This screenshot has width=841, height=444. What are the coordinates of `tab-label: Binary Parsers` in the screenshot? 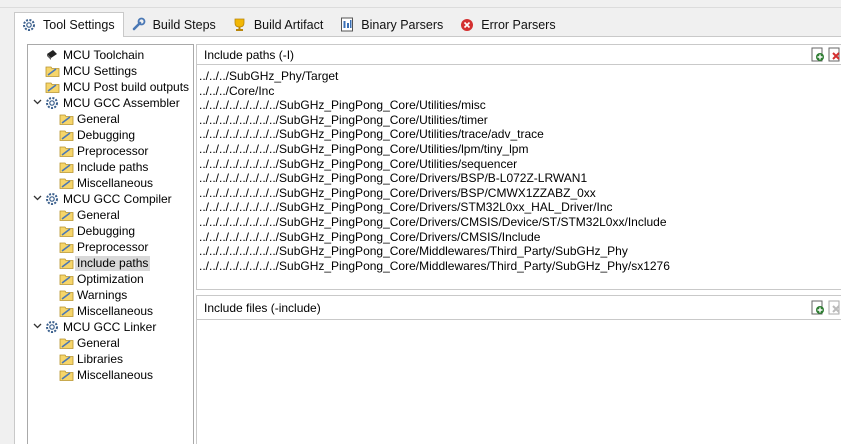 It's located at (402, 24).